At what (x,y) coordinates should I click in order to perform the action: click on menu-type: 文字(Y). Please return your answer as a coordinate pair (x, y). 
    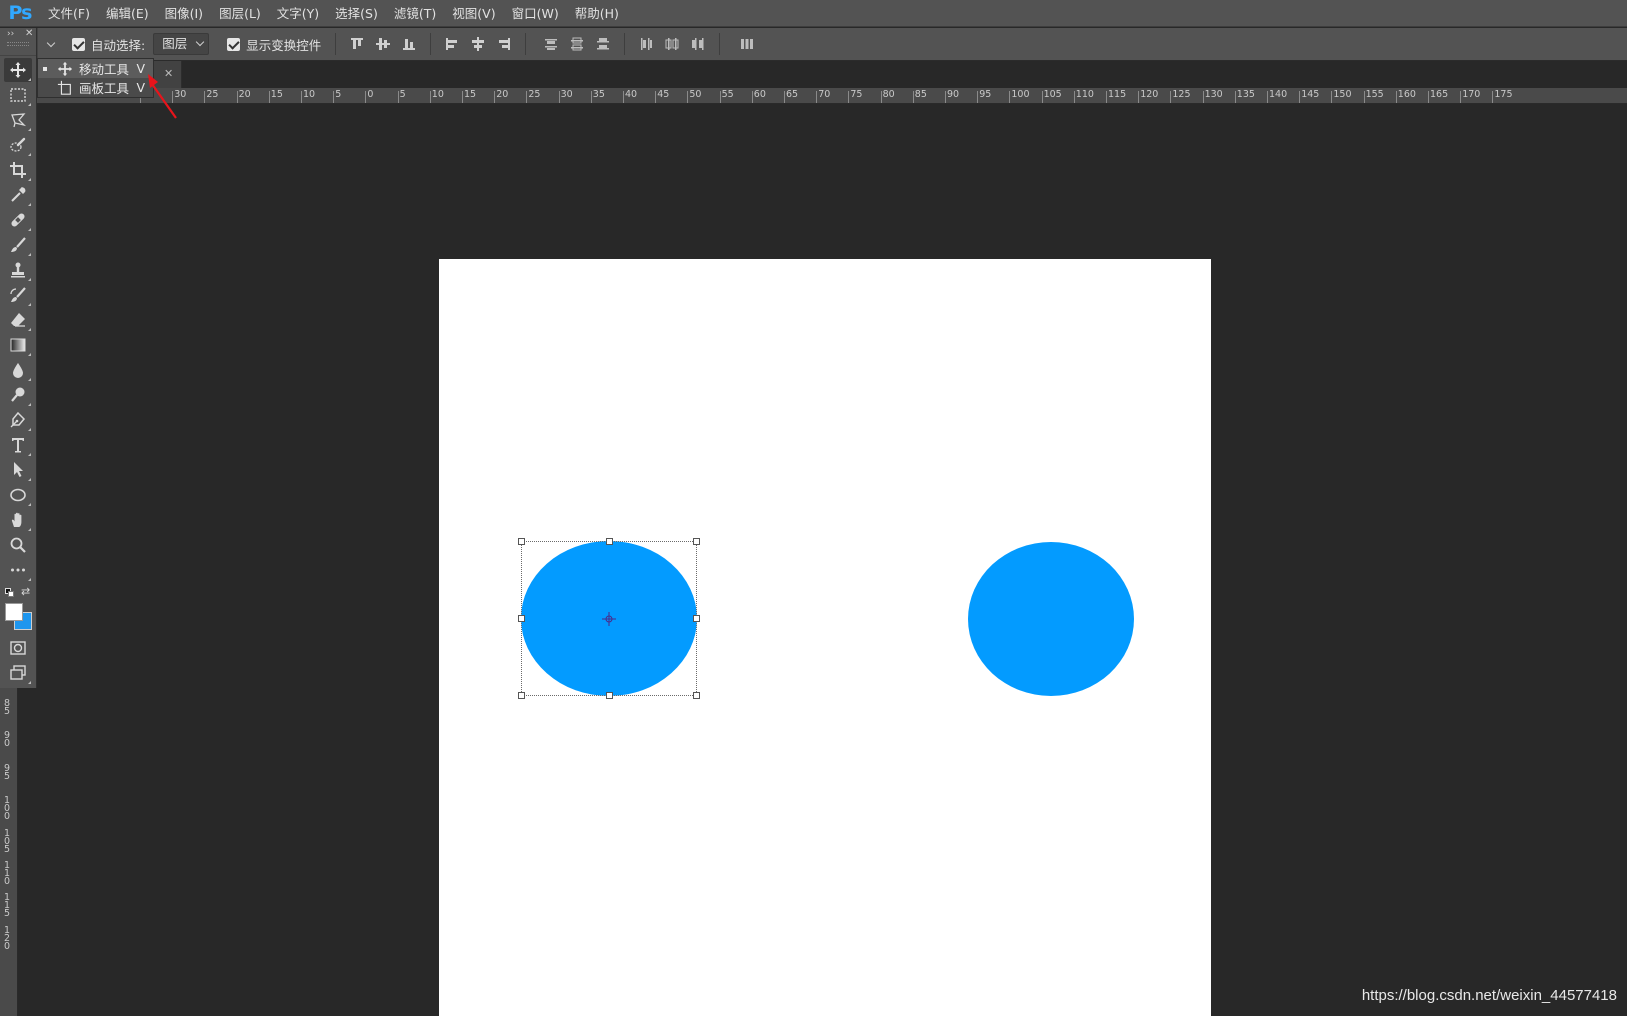
    Looking at the image, I should click on (298, 13).